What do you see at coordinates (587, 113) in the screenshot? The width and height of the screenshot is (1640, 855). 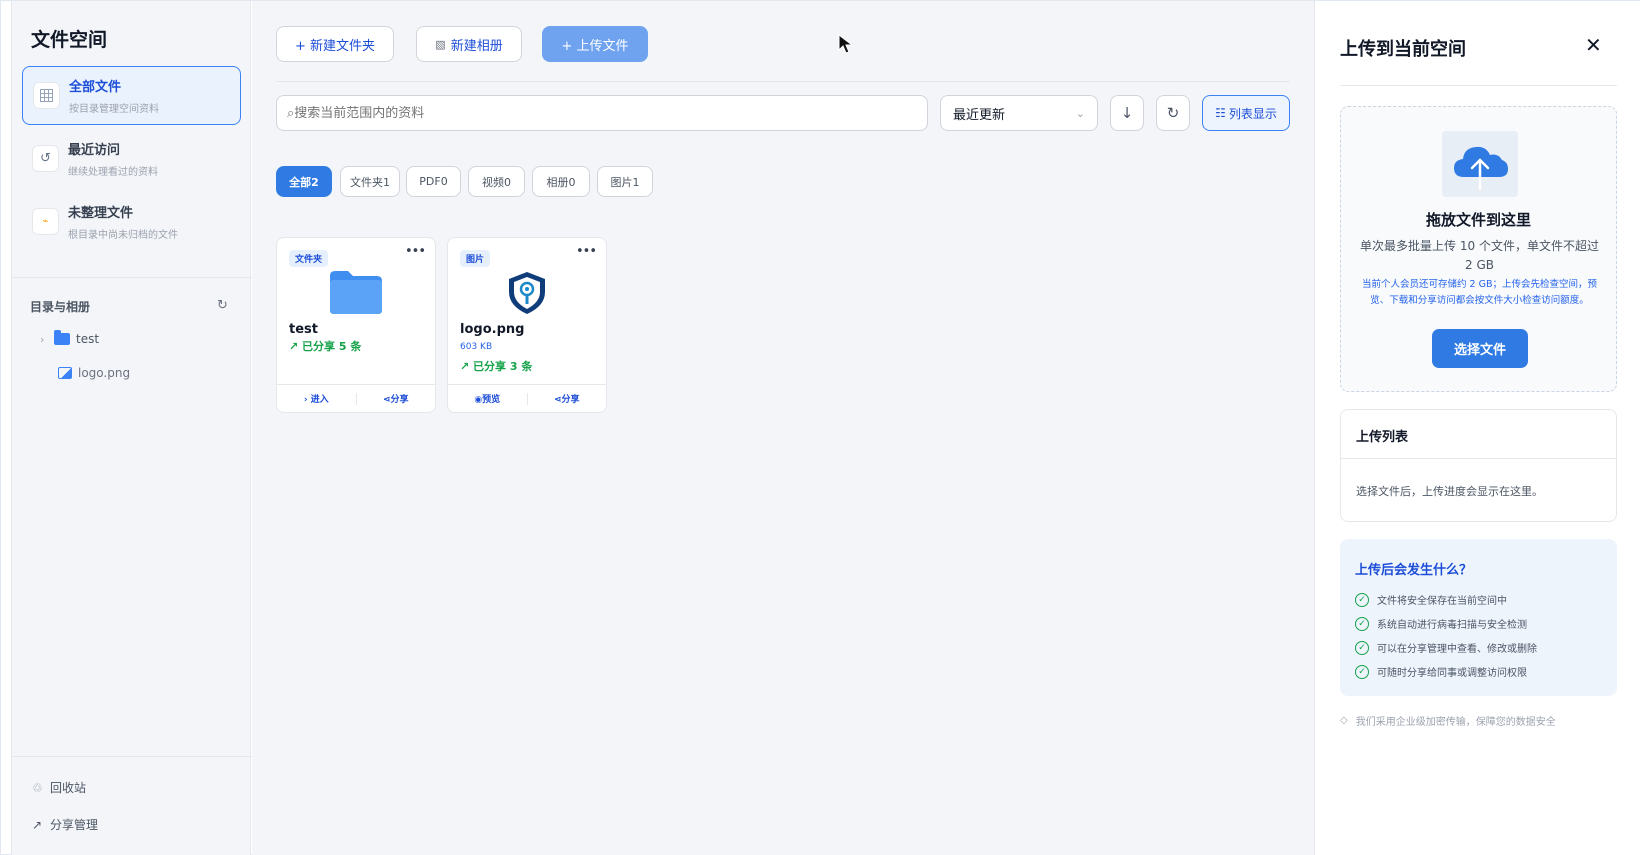 I see `search-input` at bounding box center [587, 113].